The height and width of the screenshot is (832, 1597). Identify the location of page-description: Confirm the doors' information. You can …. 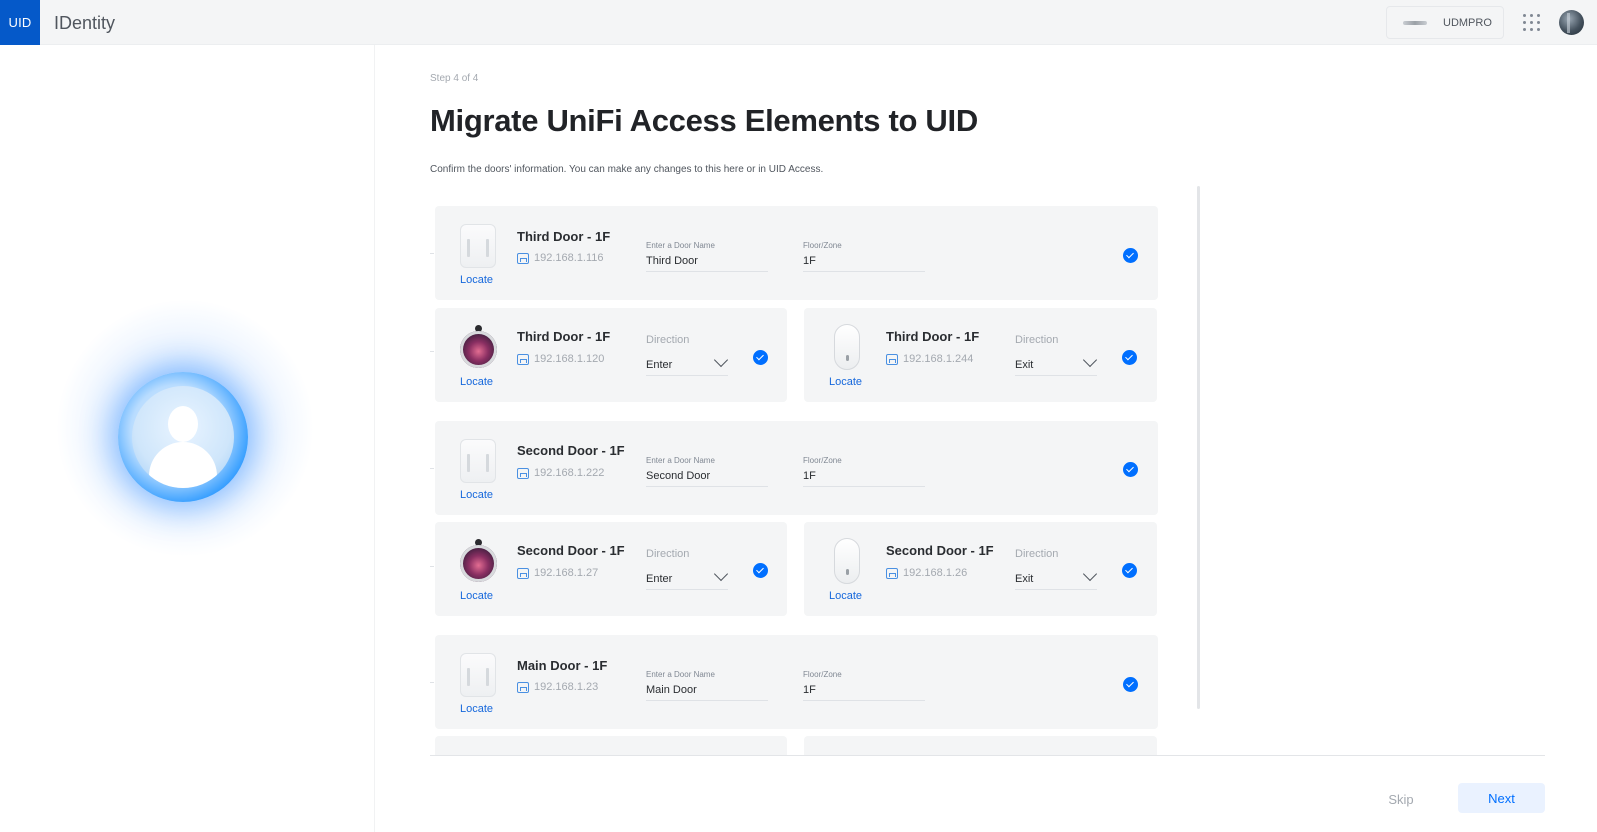
(627, 169).